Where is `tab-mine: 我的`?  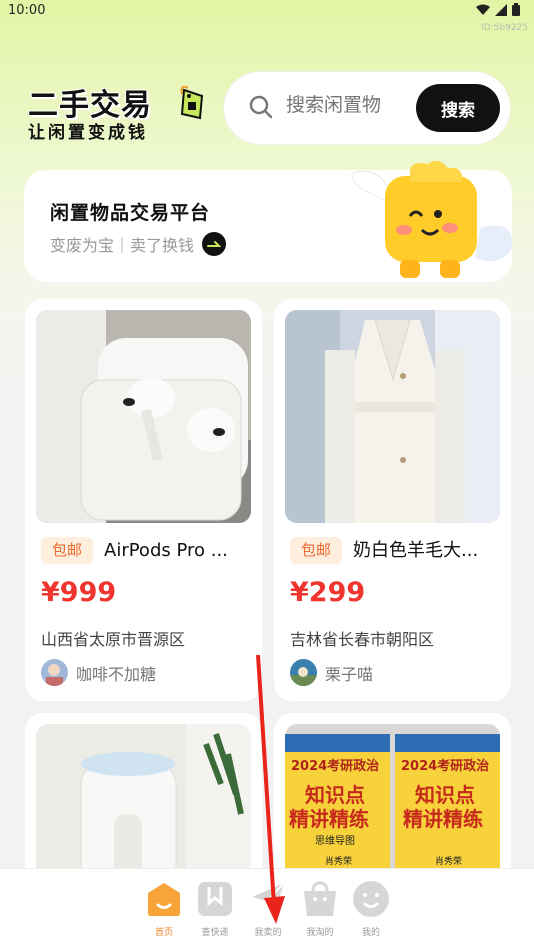
tab-mine: 我的 is located at coordinates (371, 908).